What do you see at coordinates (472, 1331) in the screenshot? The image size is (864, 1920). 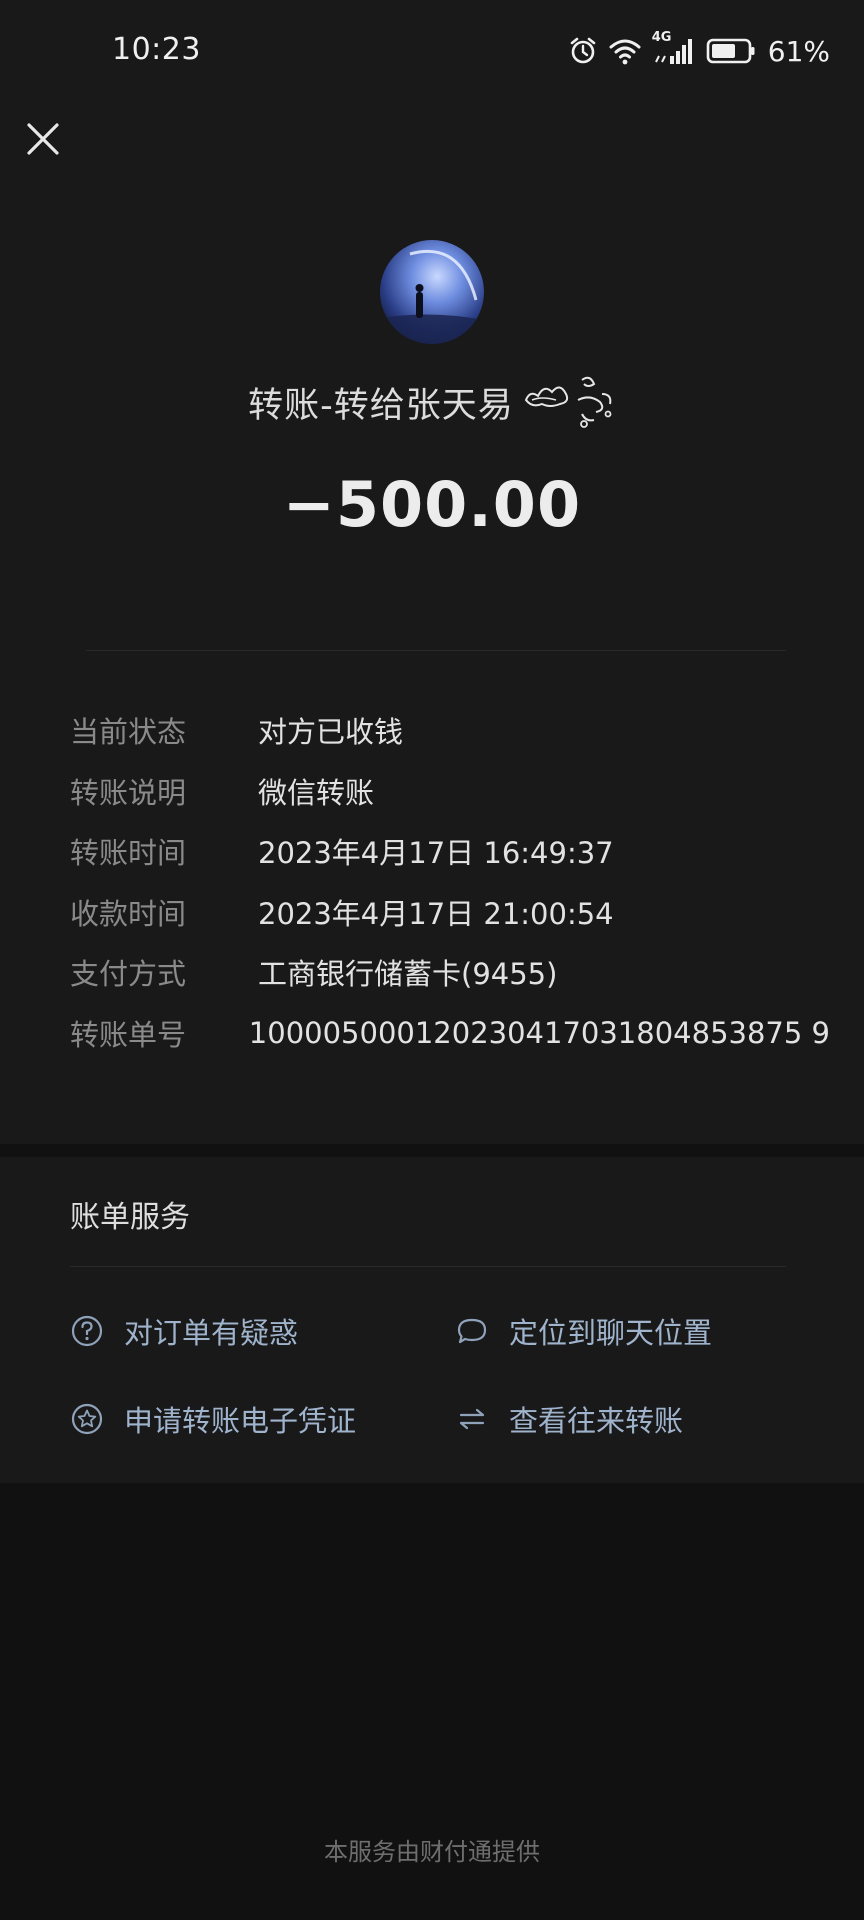 I see `chat-bubble-icon` at bounding box center [472, 1331].